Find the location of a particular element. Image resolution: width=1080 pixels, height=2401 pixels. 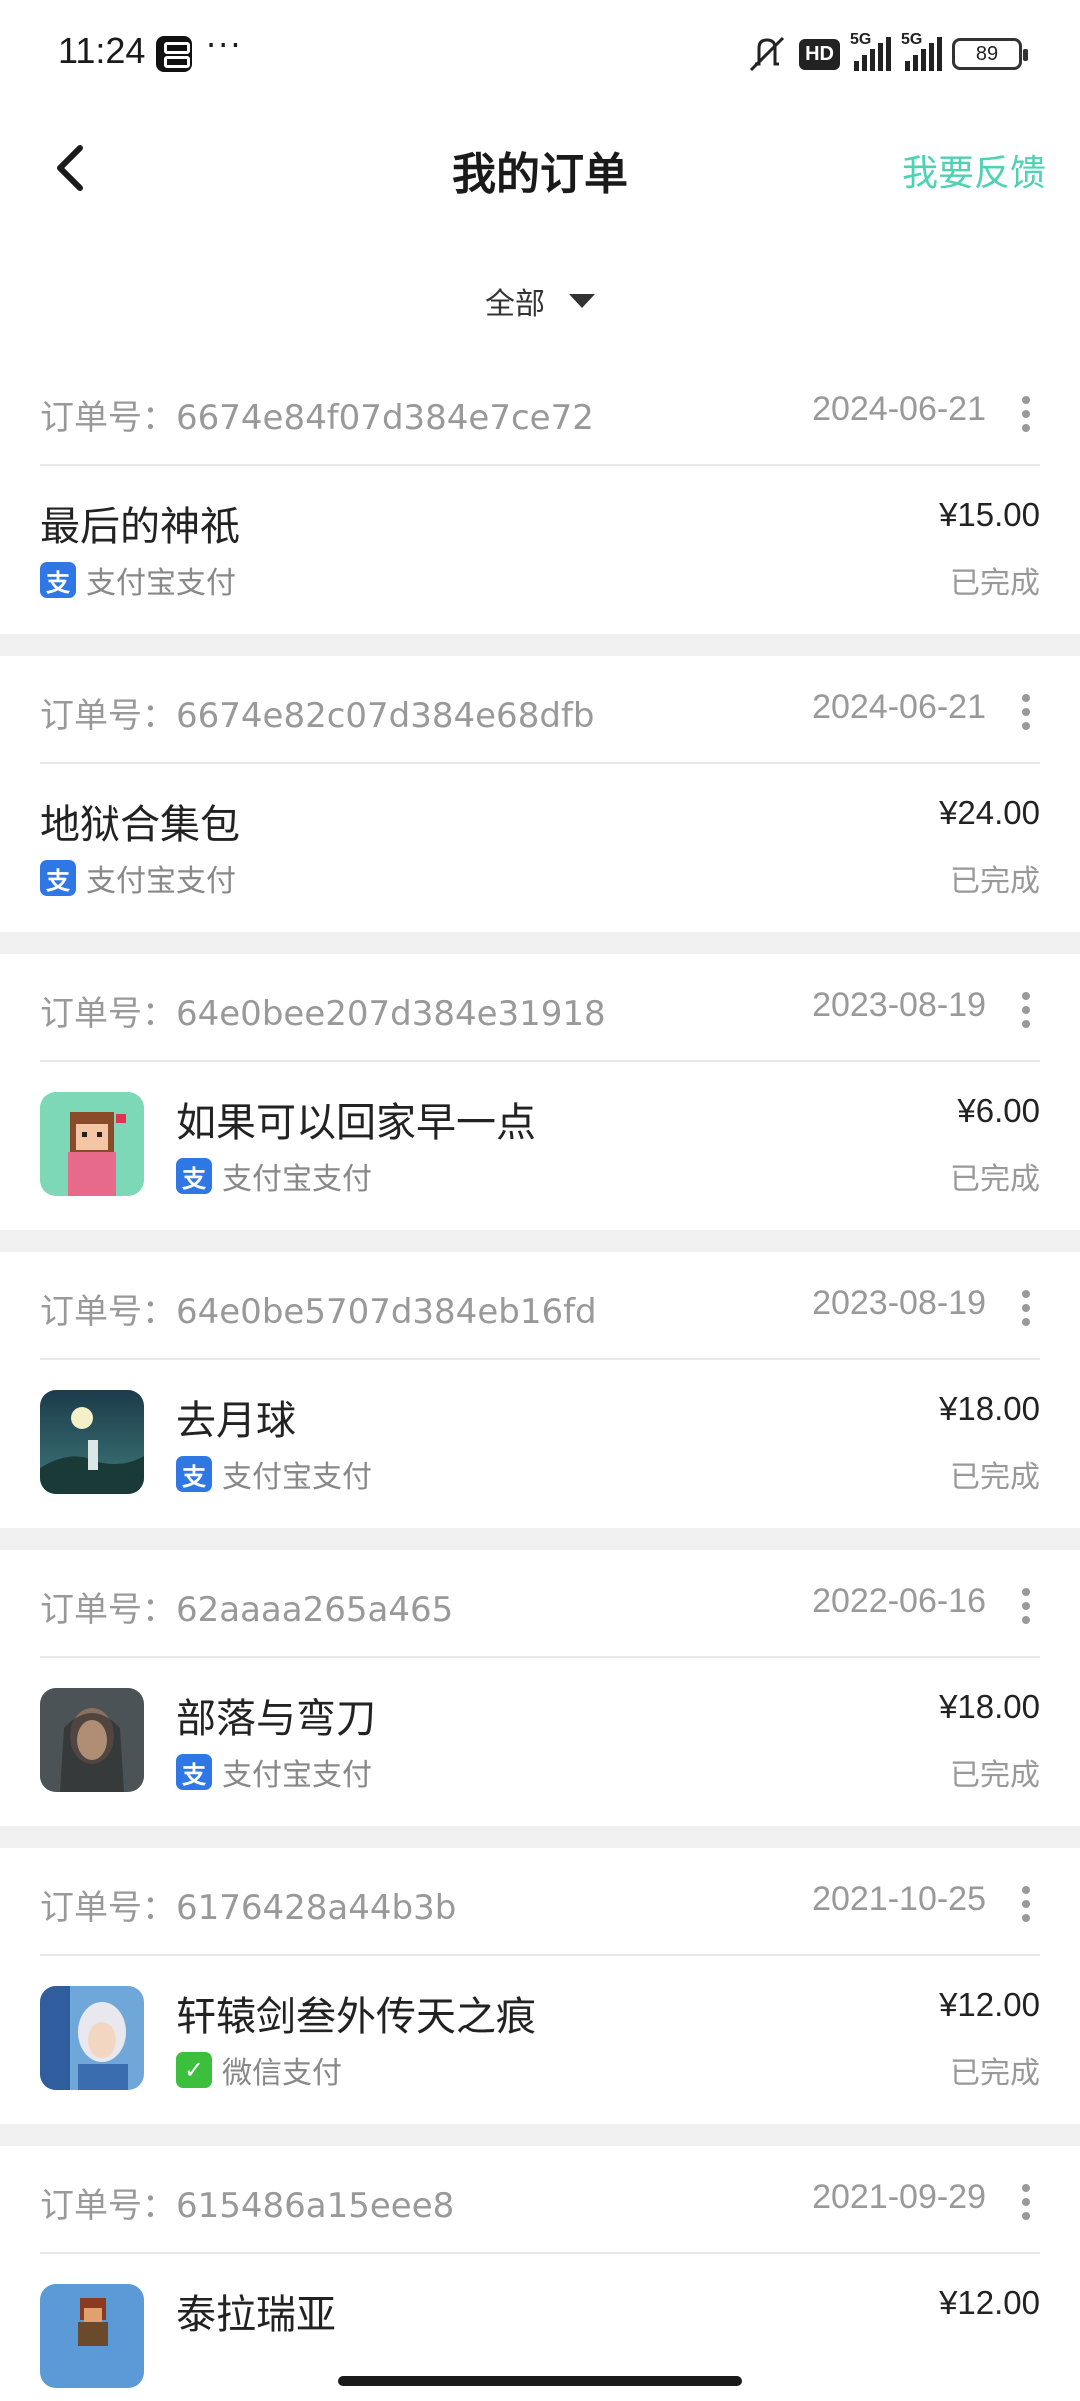

capcut-notification-icon is located at coordinates (174, 54).